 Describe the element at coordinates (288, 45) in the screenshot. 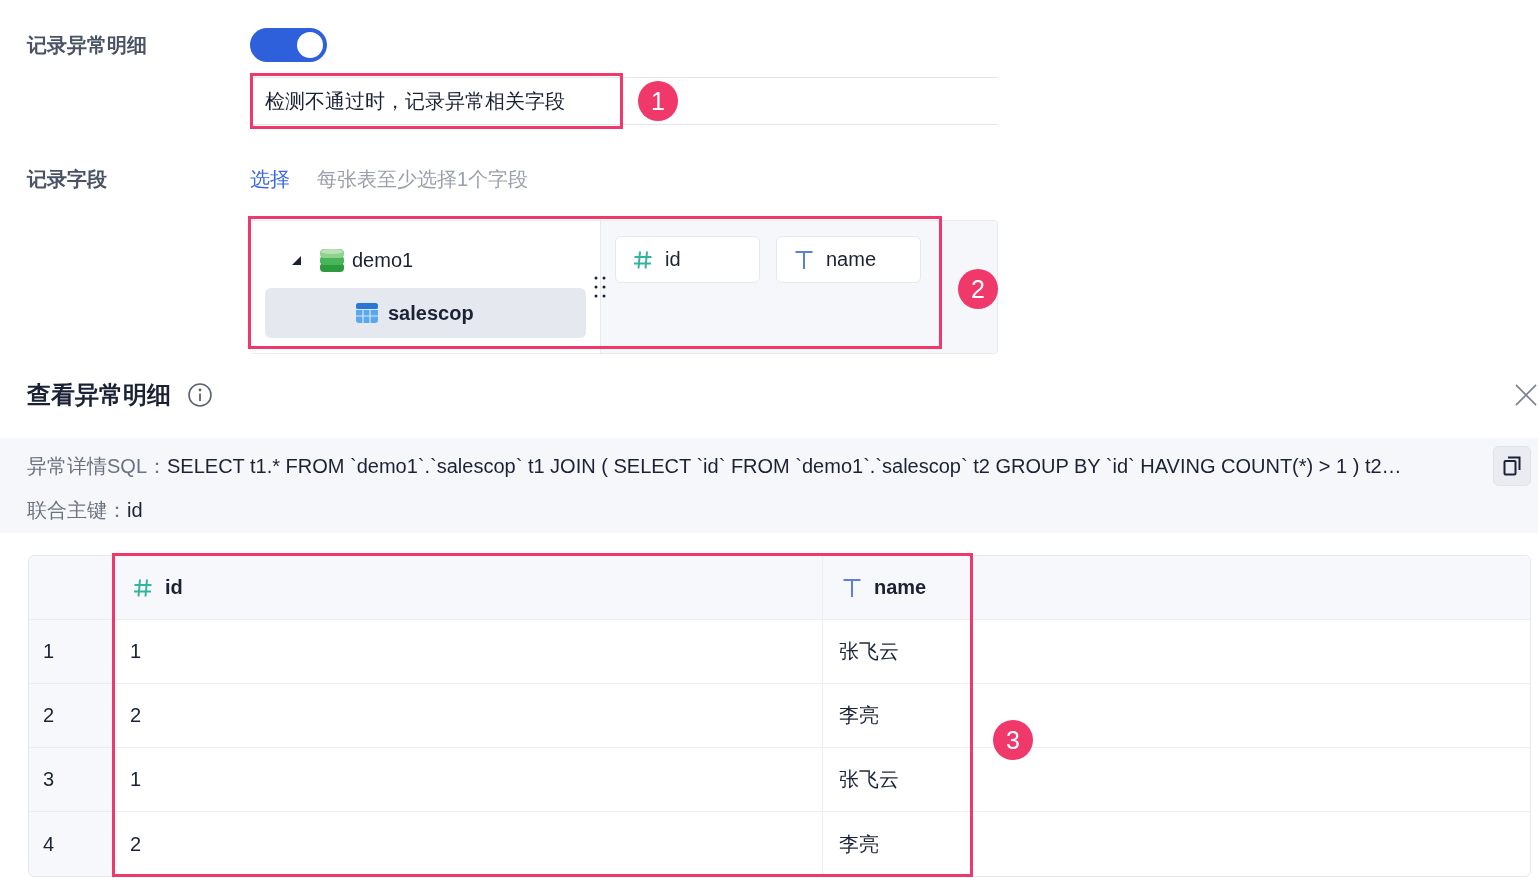

I see `toggle-switch` at that location.